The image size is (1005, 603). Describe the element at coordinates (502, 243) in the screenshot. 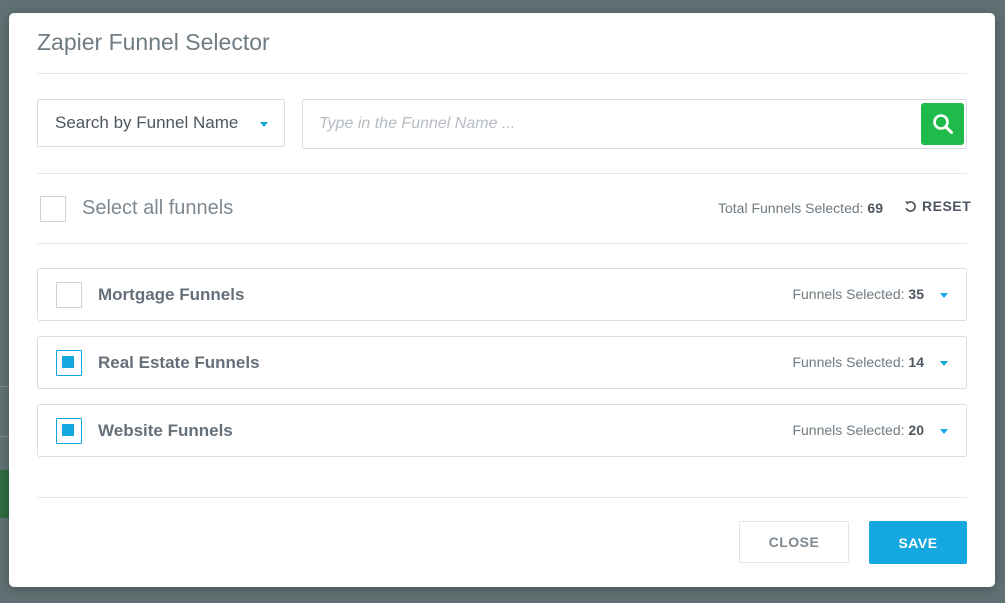

I see `selection-divider` at that location.